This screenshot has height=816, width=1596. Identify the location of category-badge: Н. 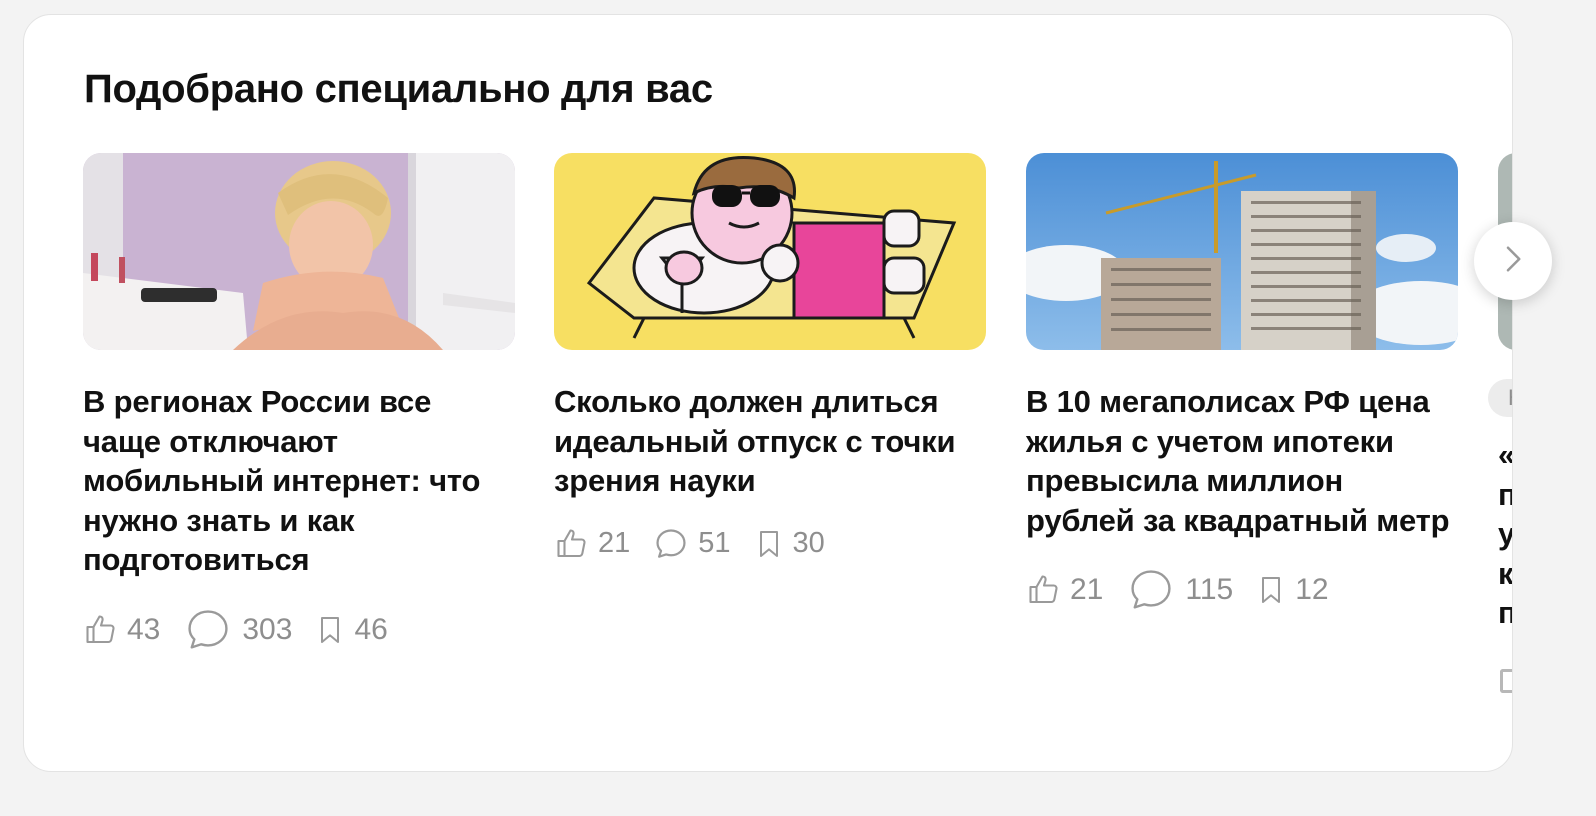
(1500, 398).